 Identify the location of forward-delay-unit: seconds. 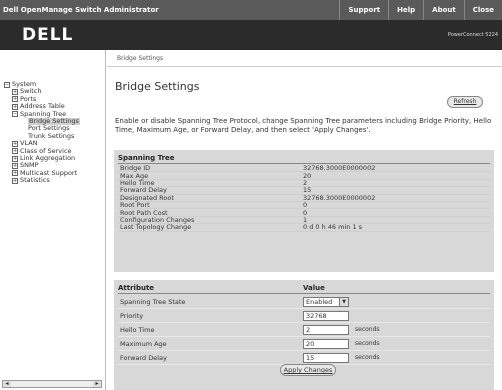
(367, 357).